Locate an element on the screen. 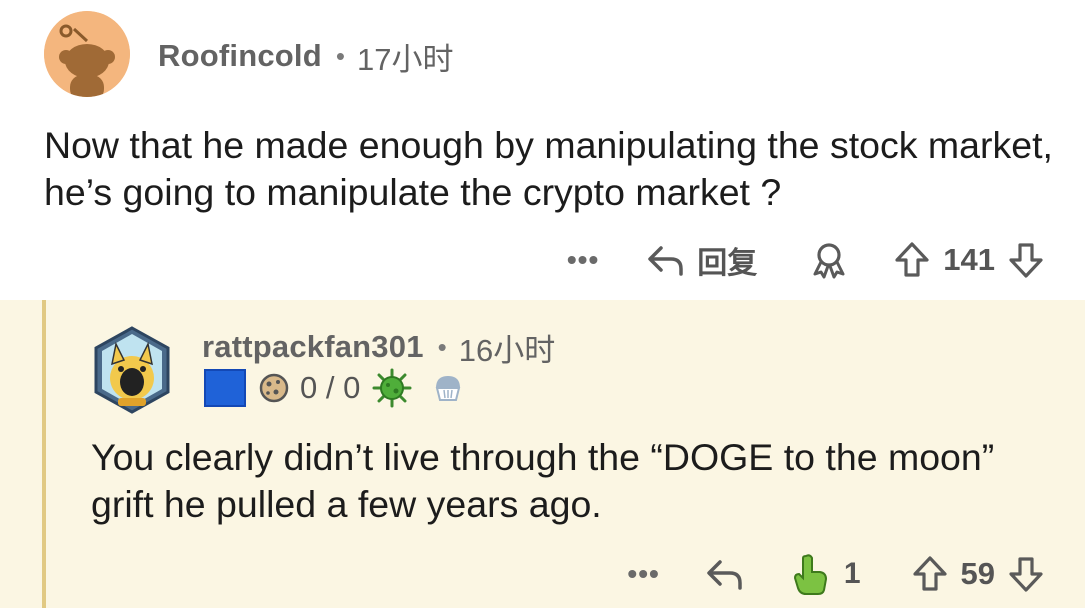 This screenshot has height=608, width=1085. award-button: 1 is located at coordinates (850, 574).